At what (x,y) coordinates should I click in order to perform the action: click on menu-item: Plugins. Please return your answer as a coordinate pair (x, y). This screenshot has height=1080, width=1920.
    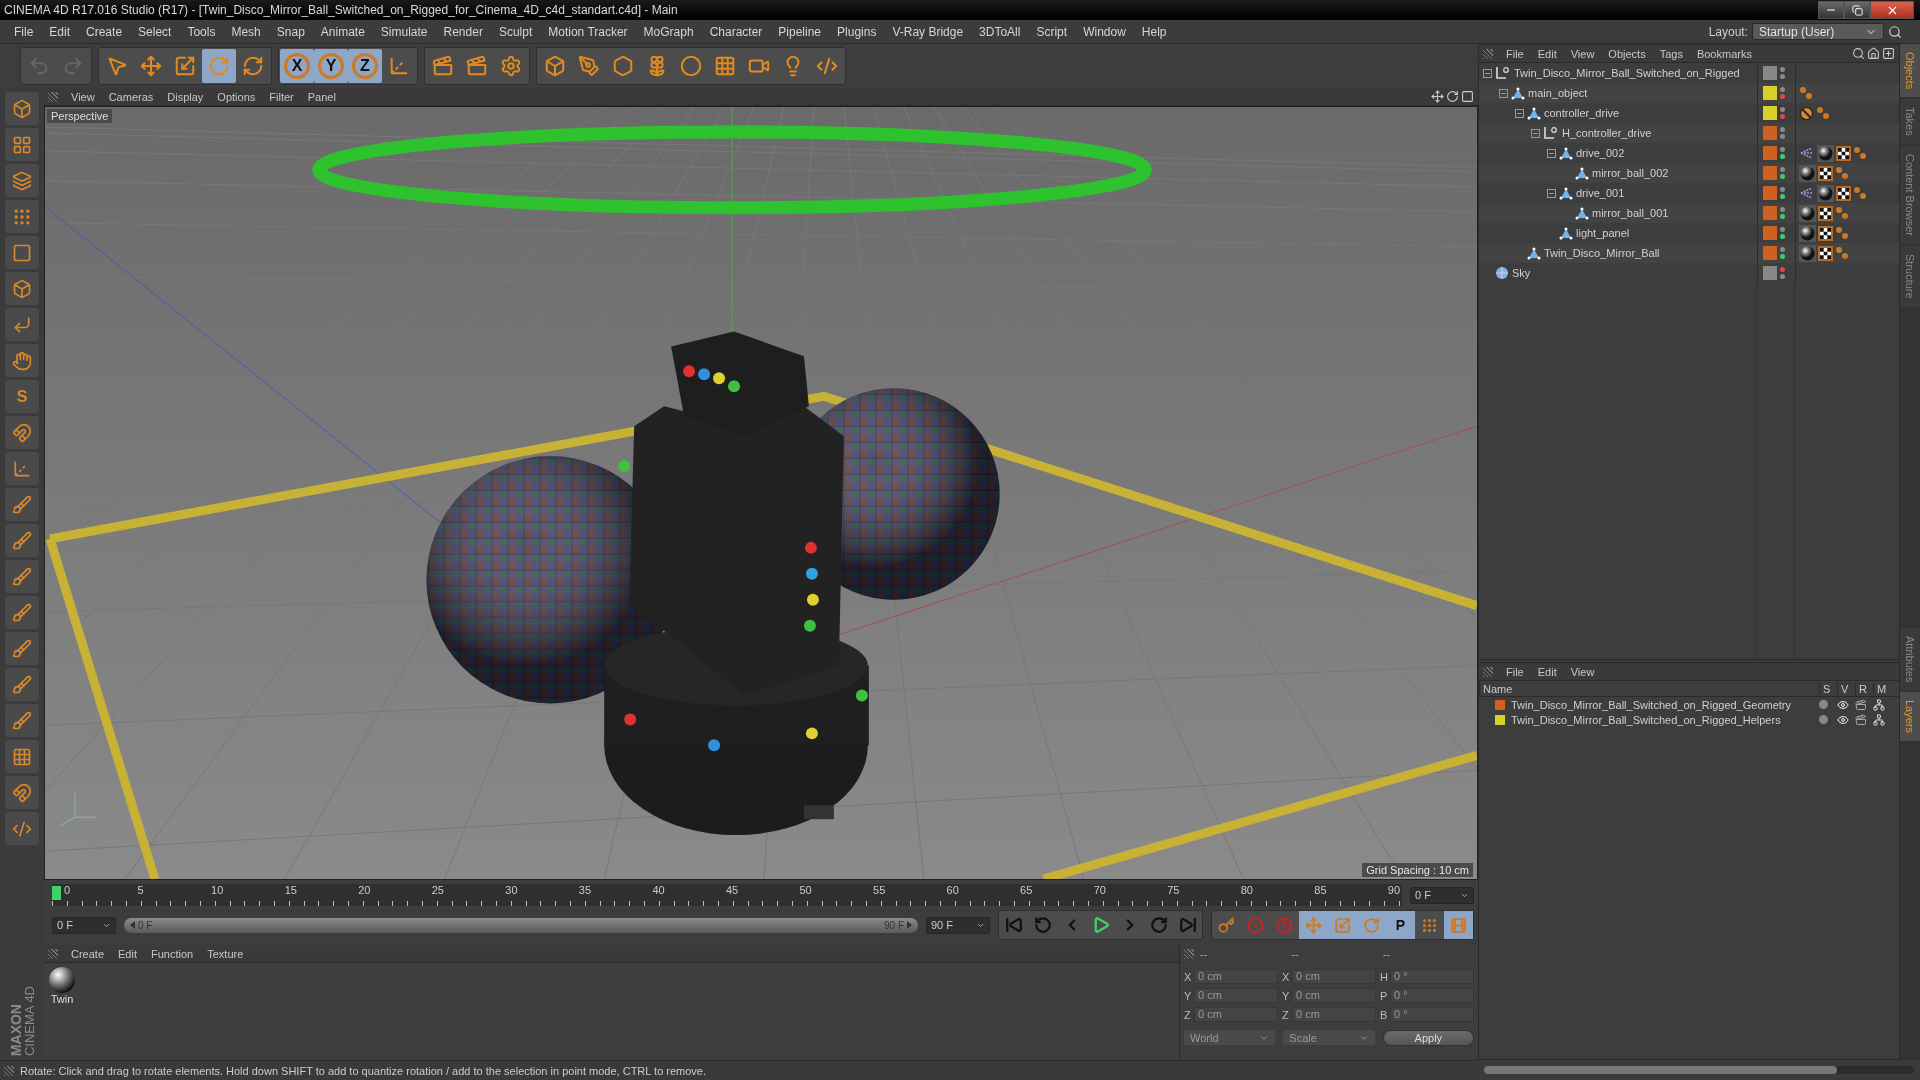
    Looking at the image, I should click on (857, 31).